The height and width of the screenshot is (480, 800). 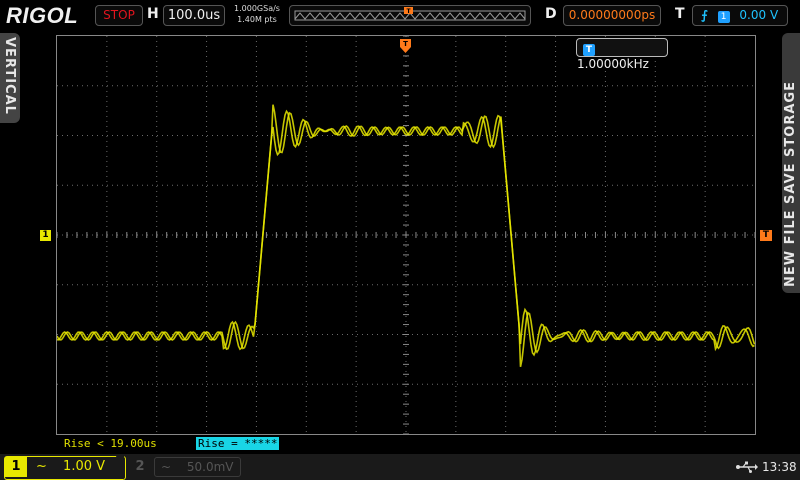 I want to click on svg-text: T, so click(x=405, y=44).